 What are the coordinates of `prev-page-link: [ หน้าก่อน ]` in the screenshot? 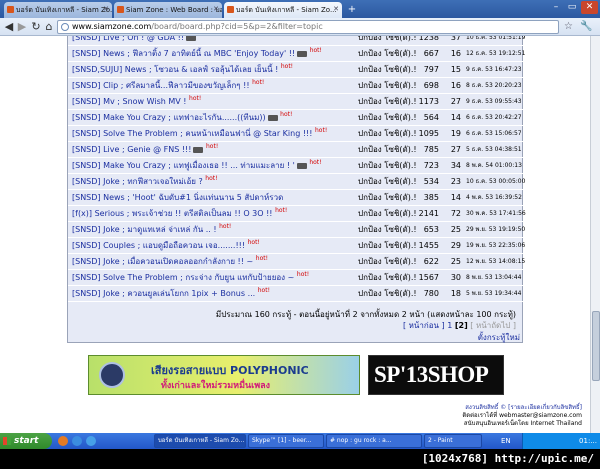 It's located at (424, 325).